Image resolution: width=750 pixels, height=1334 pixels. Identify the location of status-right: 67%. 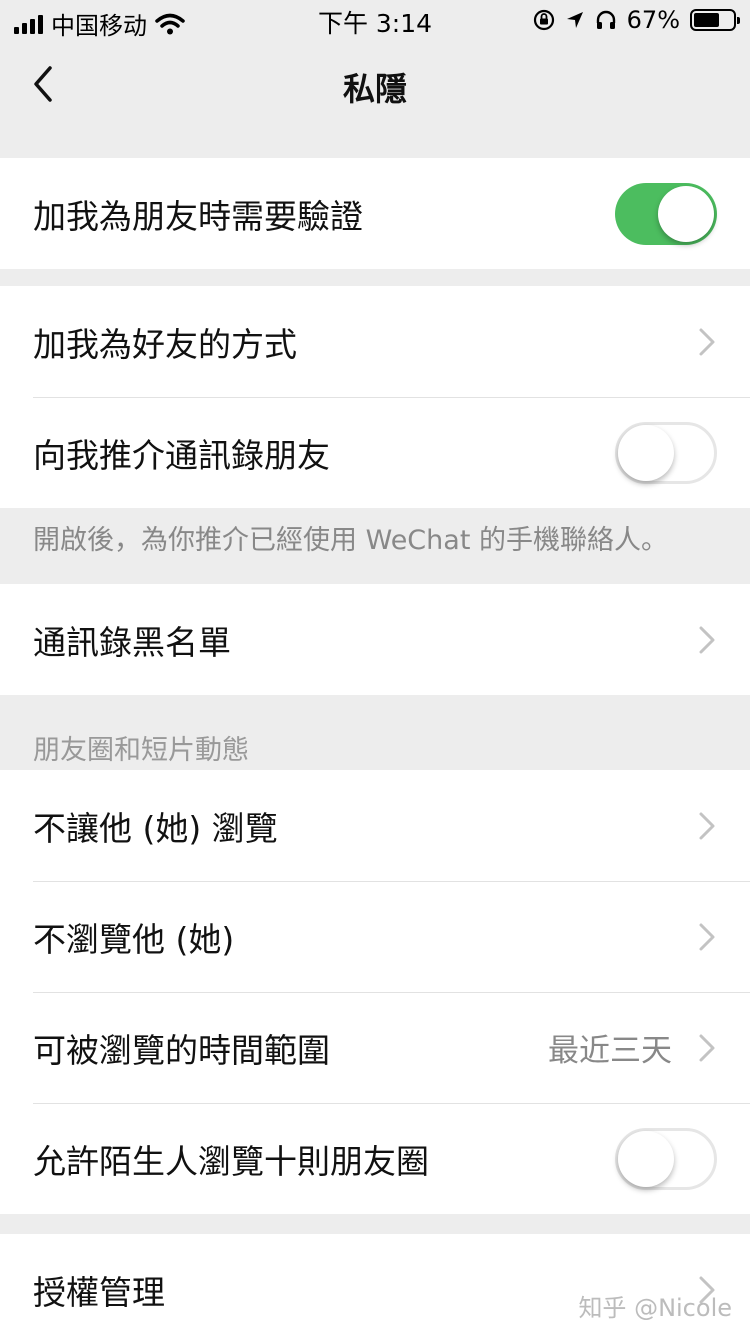
(636, 20).